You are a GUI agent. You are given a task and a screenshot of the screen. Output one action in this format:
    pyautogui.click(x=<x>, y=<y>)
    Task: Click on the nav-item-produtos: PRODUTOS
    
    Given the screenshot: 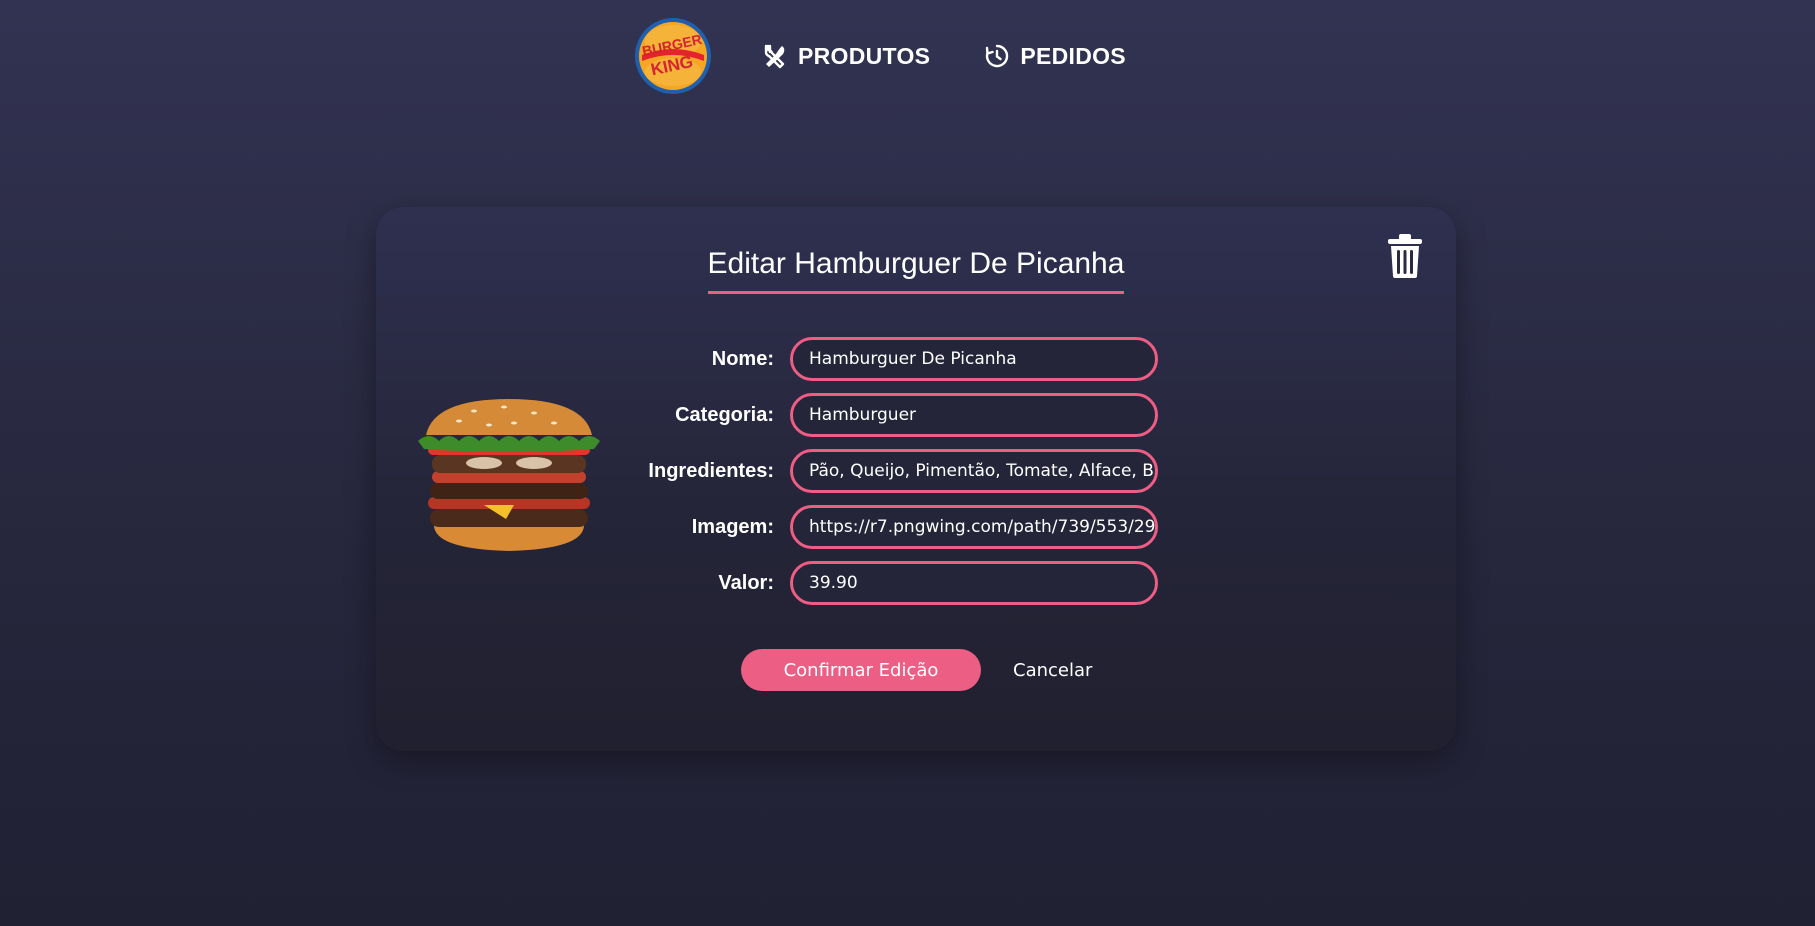 What is the action you would take?
    pyautogui.click(x=846, y=56)
    